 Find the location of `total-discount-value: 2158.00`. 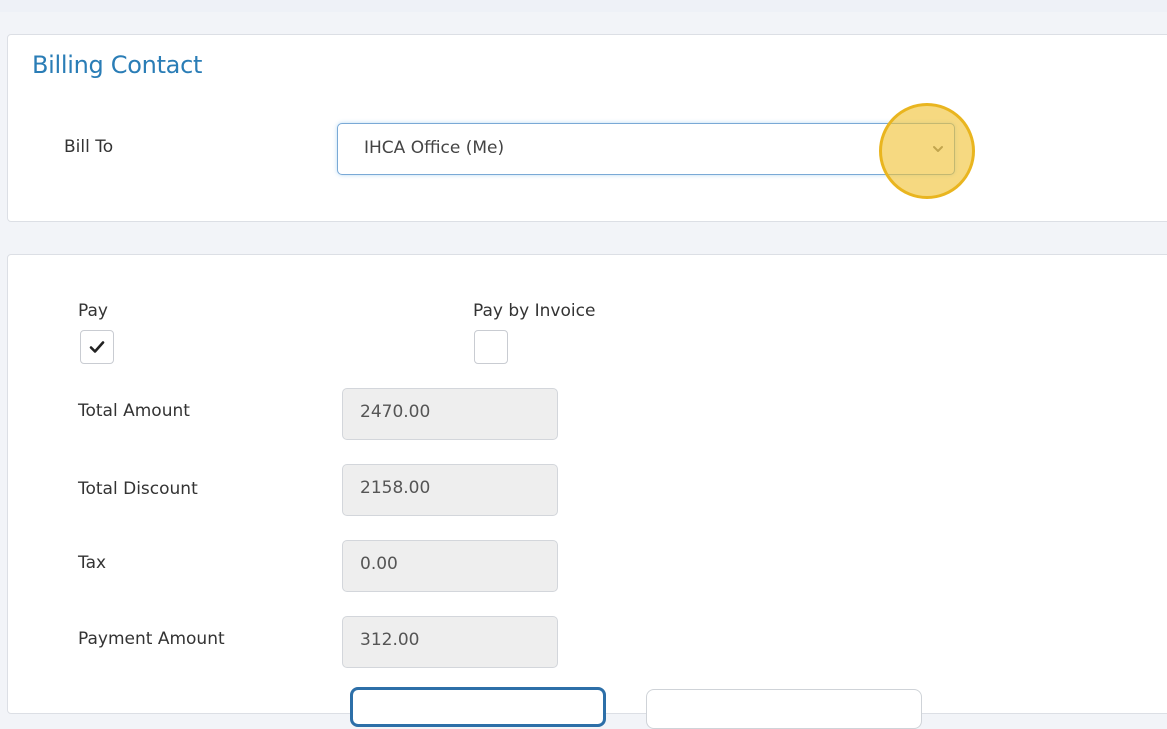

total-discount-value: 2158.00 is located at coordinates (395, 488).